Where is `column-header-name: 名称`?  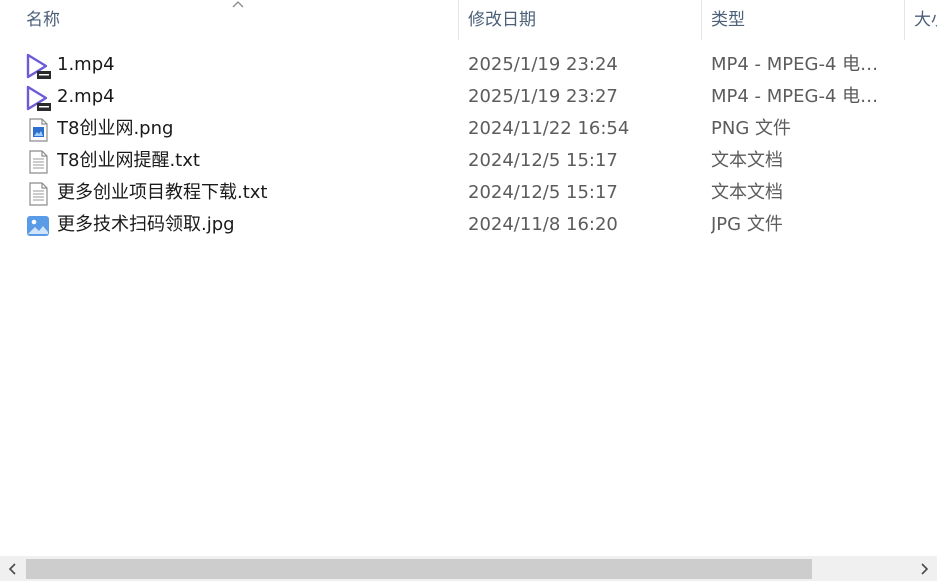
column-header-name: 名称 is located at coordinates (241, 20).